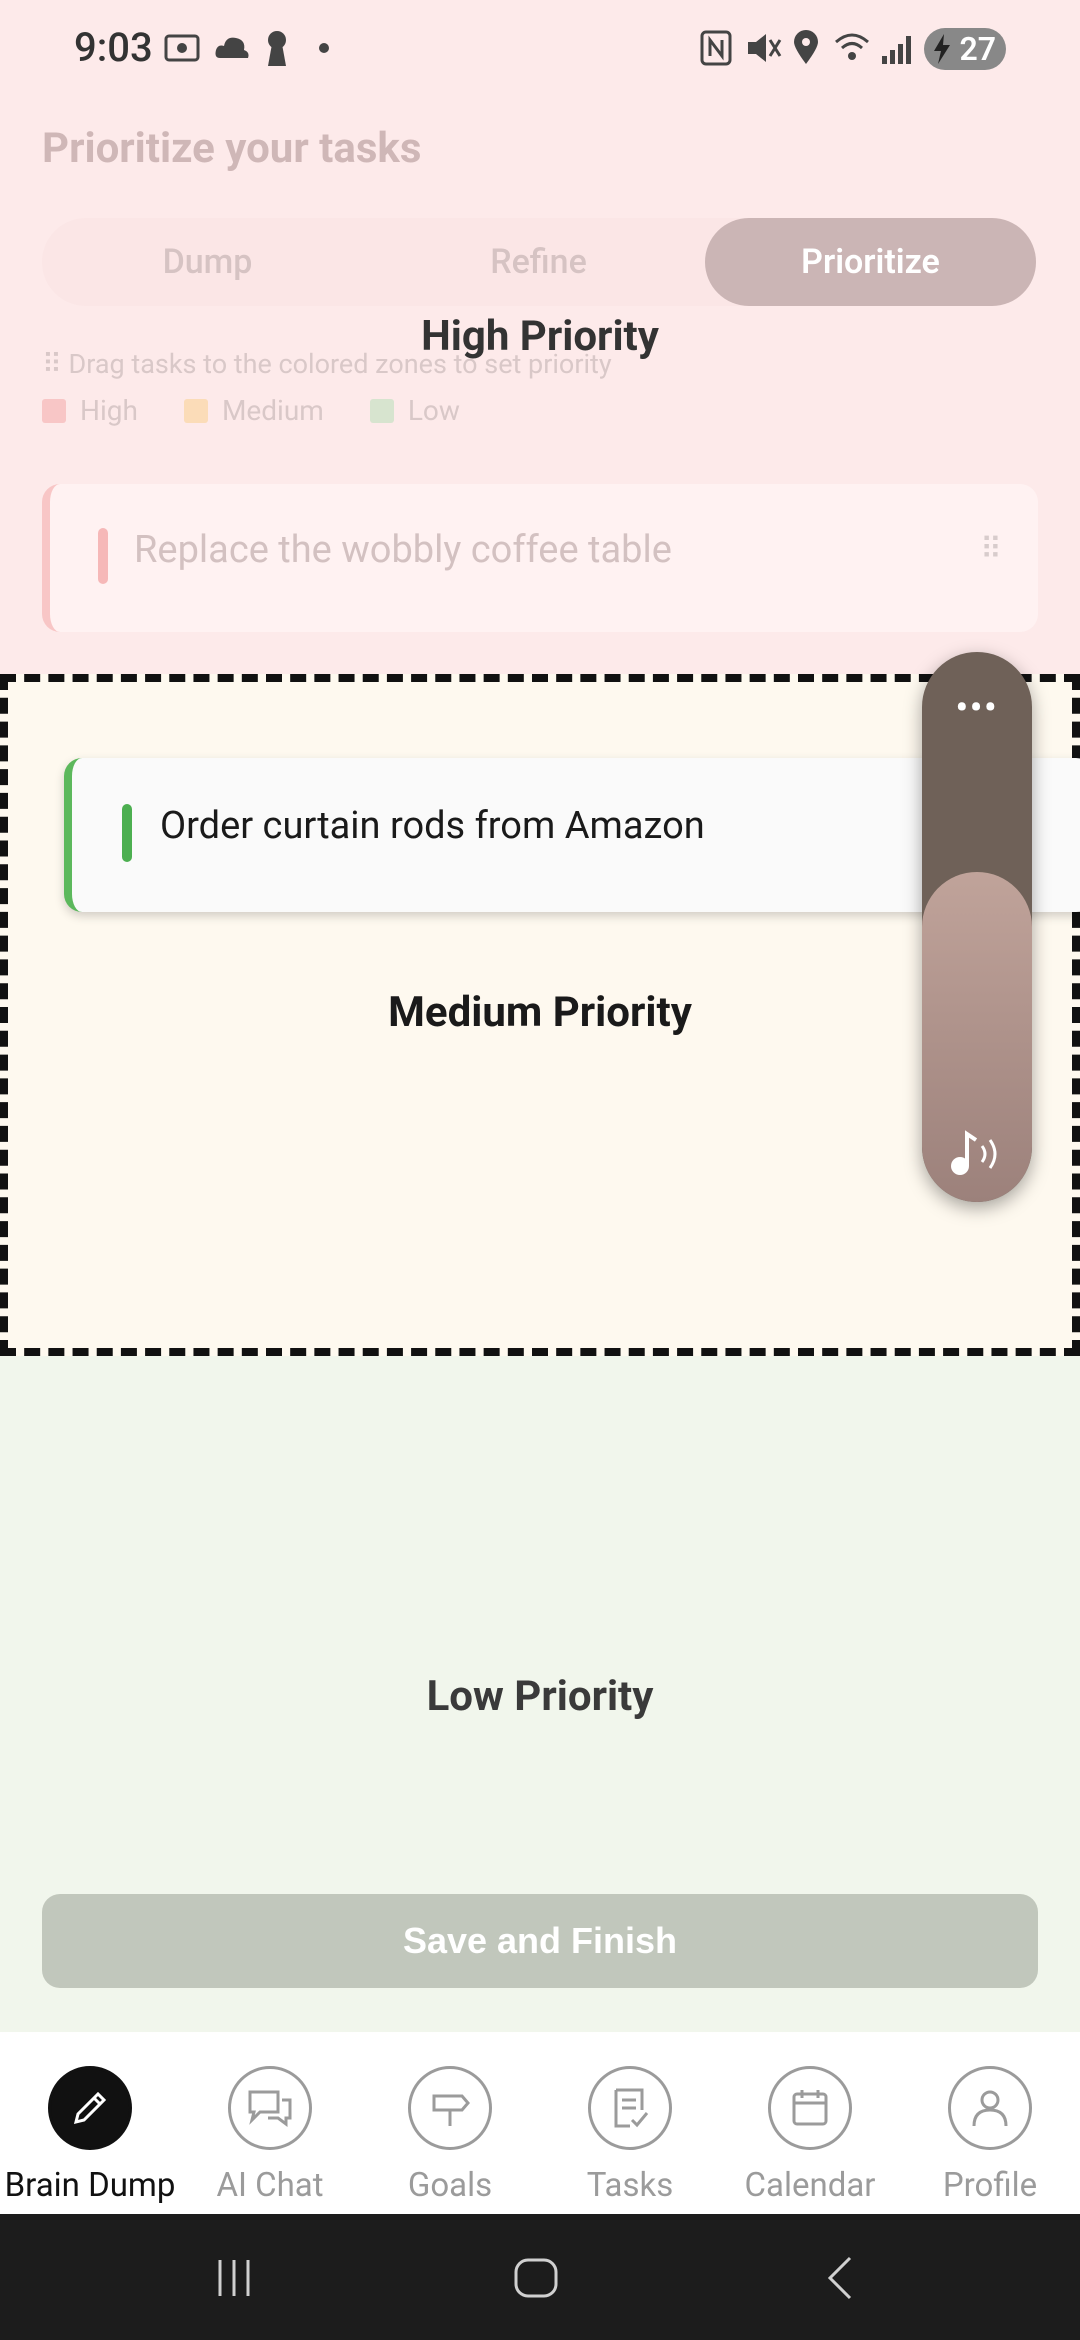 The image size is (1080, 2340). What do you see at coordinates (232, 148) in the screenshot?
I see `page-title: Prioritize your tasks` at bounding box center [232, 148].